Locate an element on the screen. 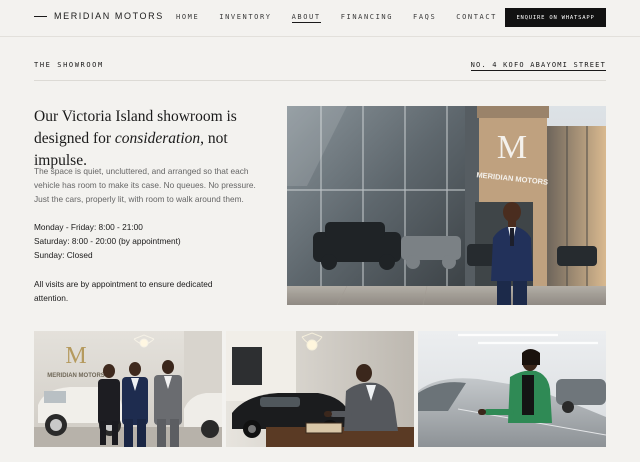 This screenshot has width=640, height=462. hours-saturday: Saturday: 8:00 - 20:00 (by appointment) is located at coordinates (107, 241).